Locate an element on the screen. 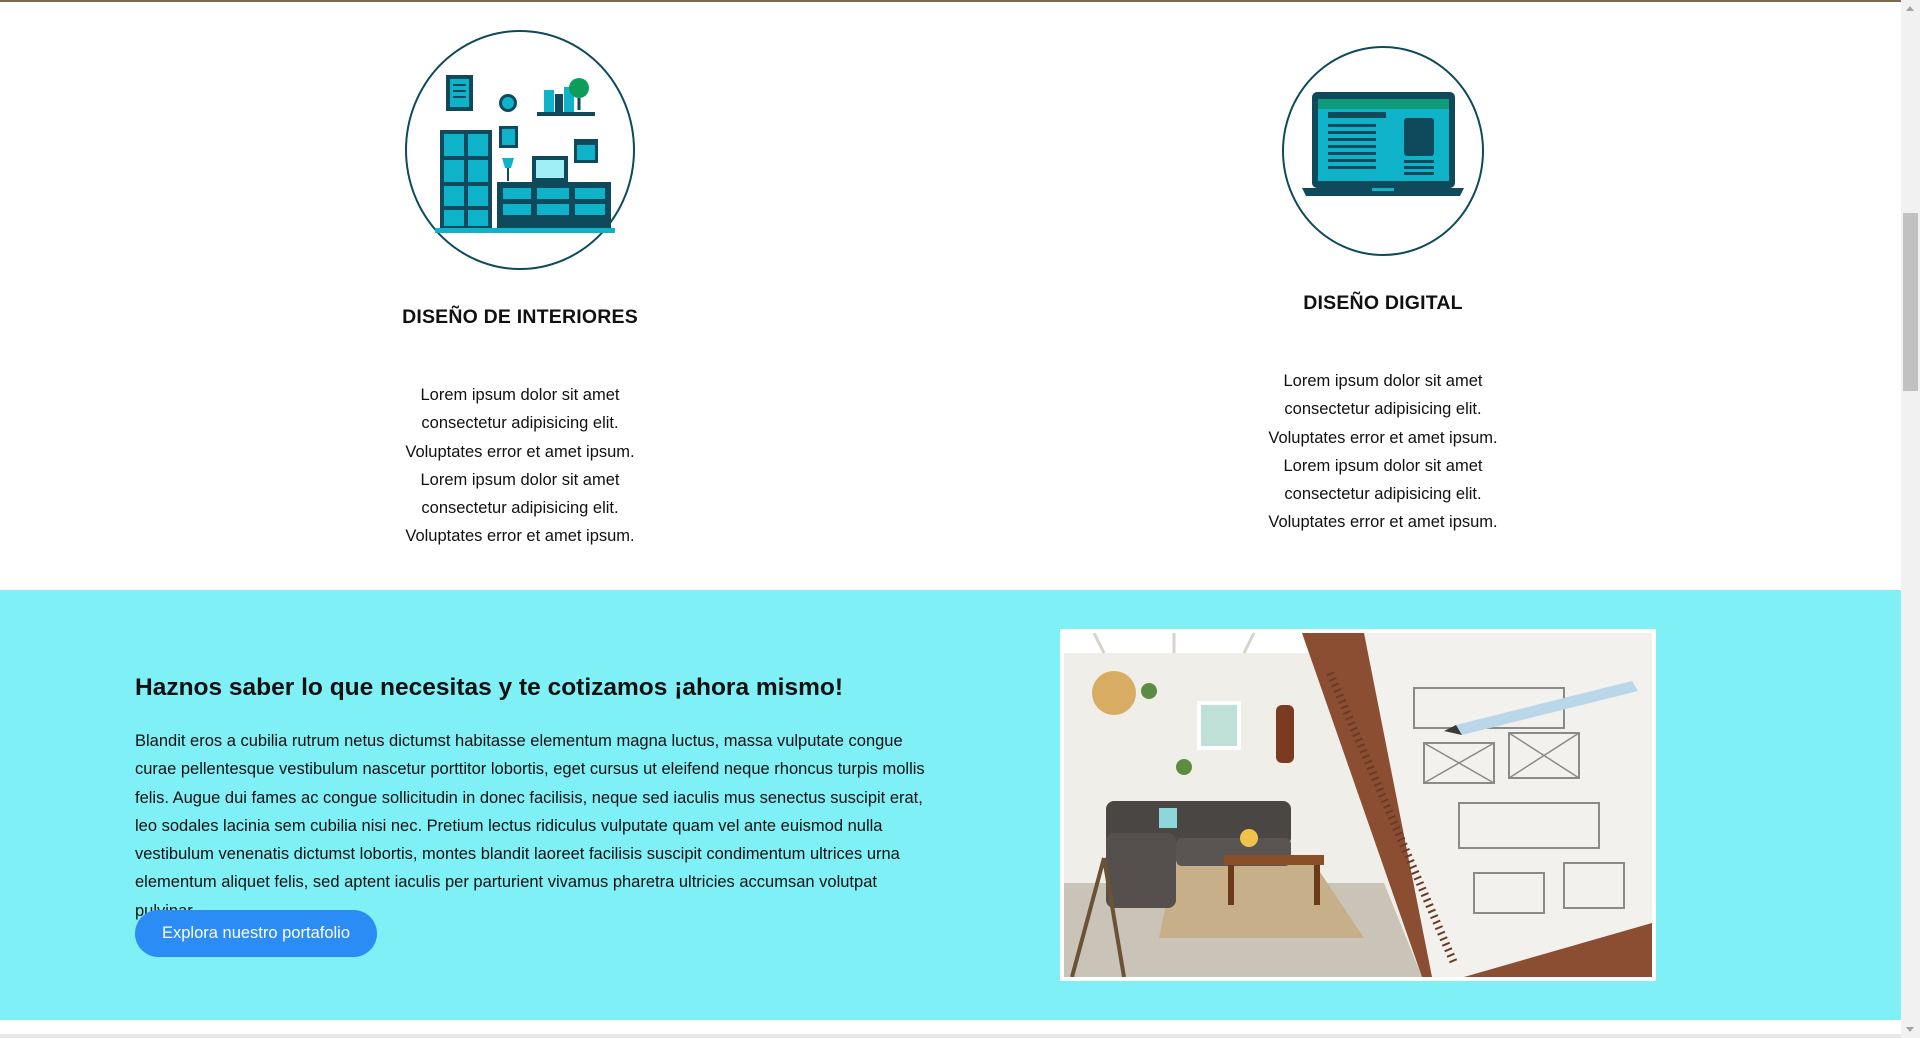 Image resolution: width=1920 pixels, height=1038 pixels. section-separator is located at coordinates (950, 1029).